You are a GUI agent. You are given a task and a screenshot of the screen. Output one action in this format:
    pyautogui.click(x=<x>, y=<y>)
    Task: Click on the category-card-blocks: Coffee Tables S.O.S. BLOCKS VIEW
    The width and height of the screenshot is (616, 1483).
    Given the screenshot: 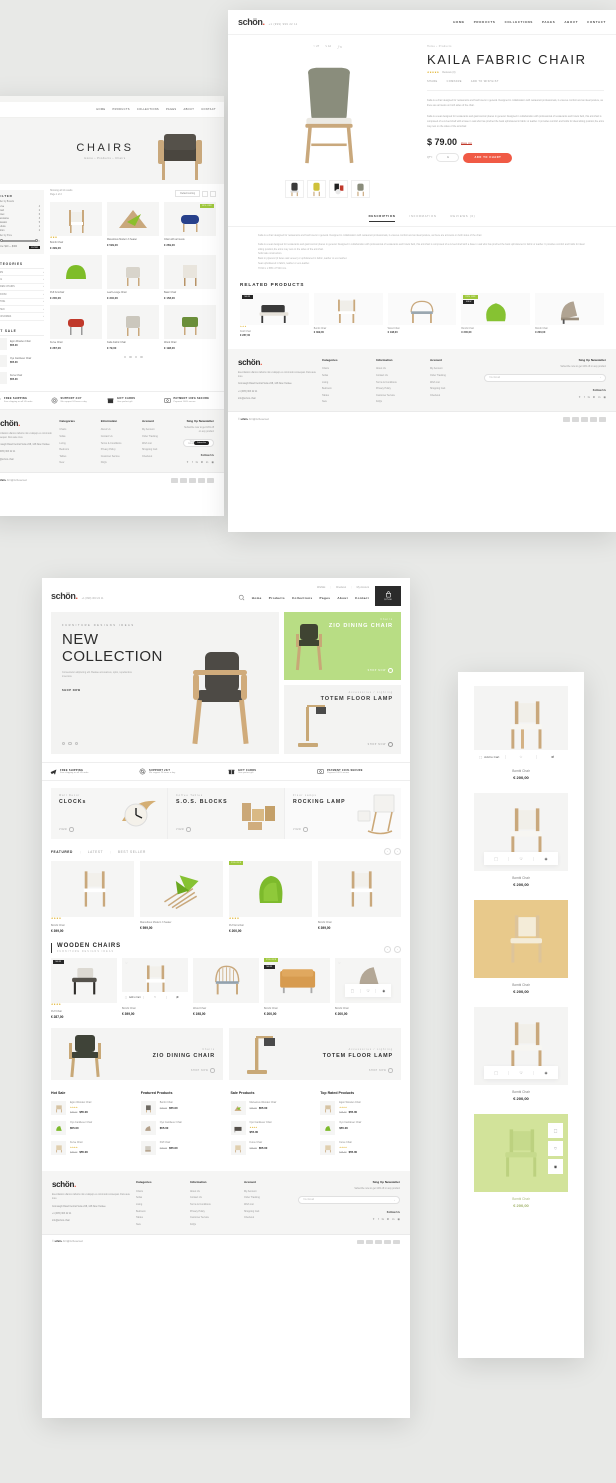 What is the action you would take?
    pyautogui.click(x=226, y=813)
    